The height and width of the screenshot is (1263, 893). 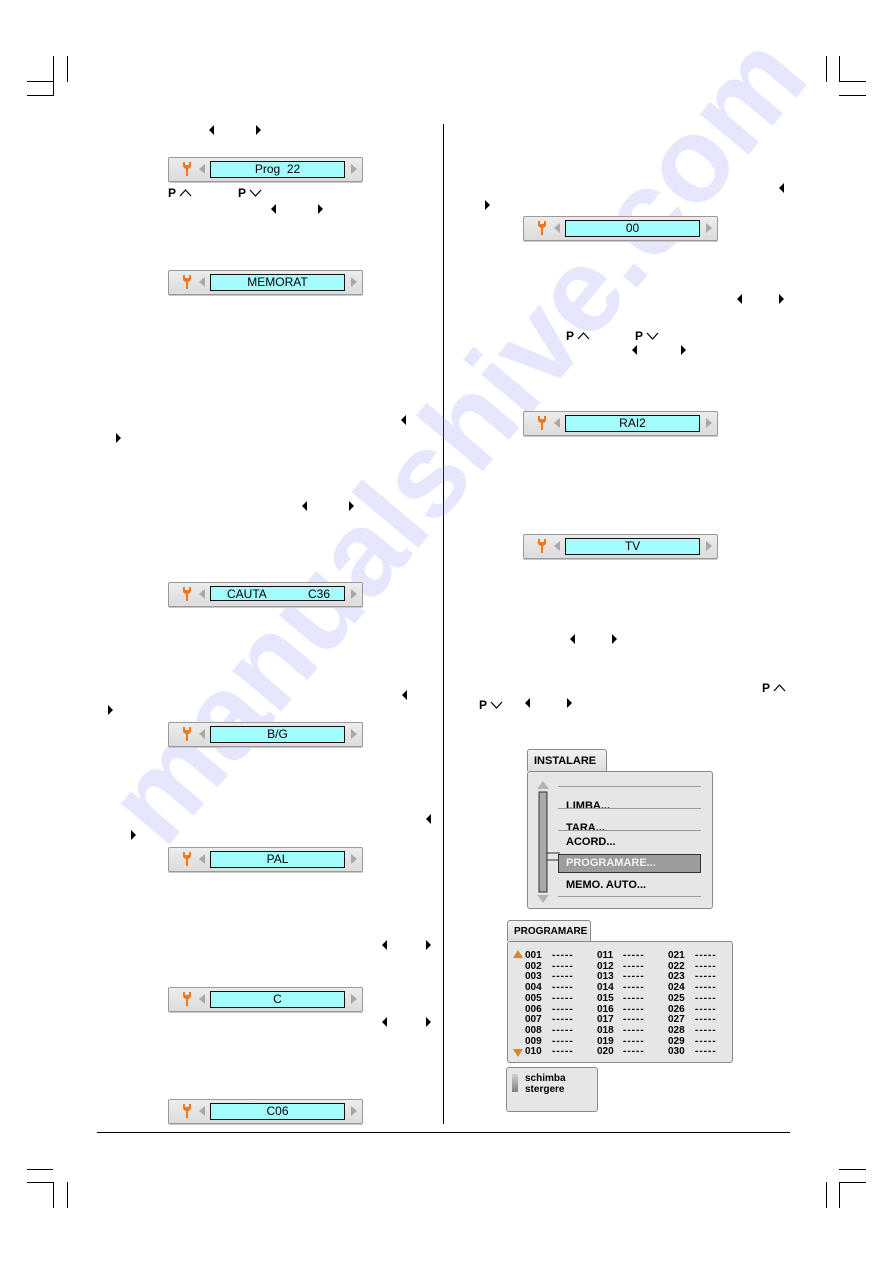 I want to click on program-number: 002, so click(x=533, y=966).